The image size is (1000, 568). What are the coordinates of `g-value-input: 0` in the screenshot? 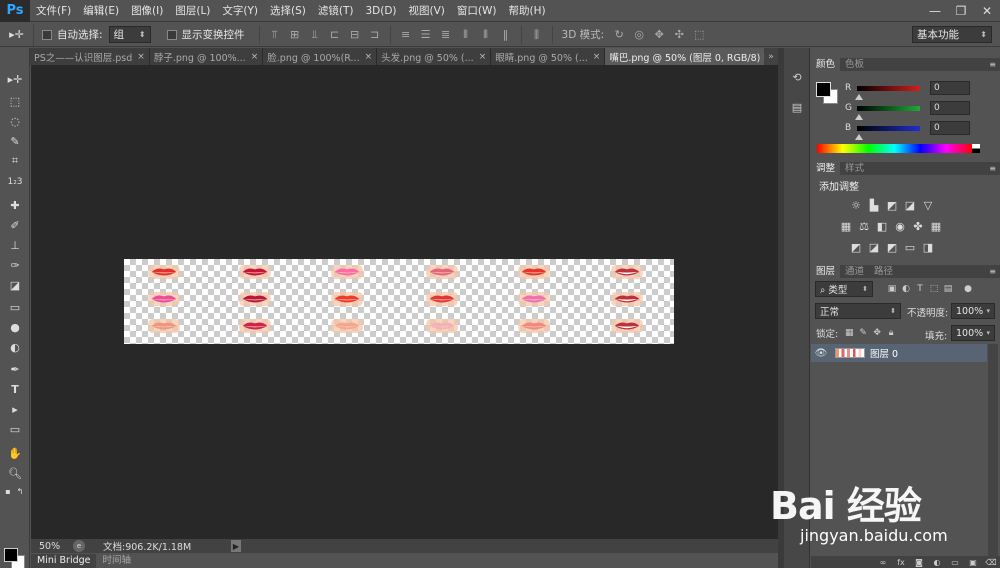 It's located at (950, 108).